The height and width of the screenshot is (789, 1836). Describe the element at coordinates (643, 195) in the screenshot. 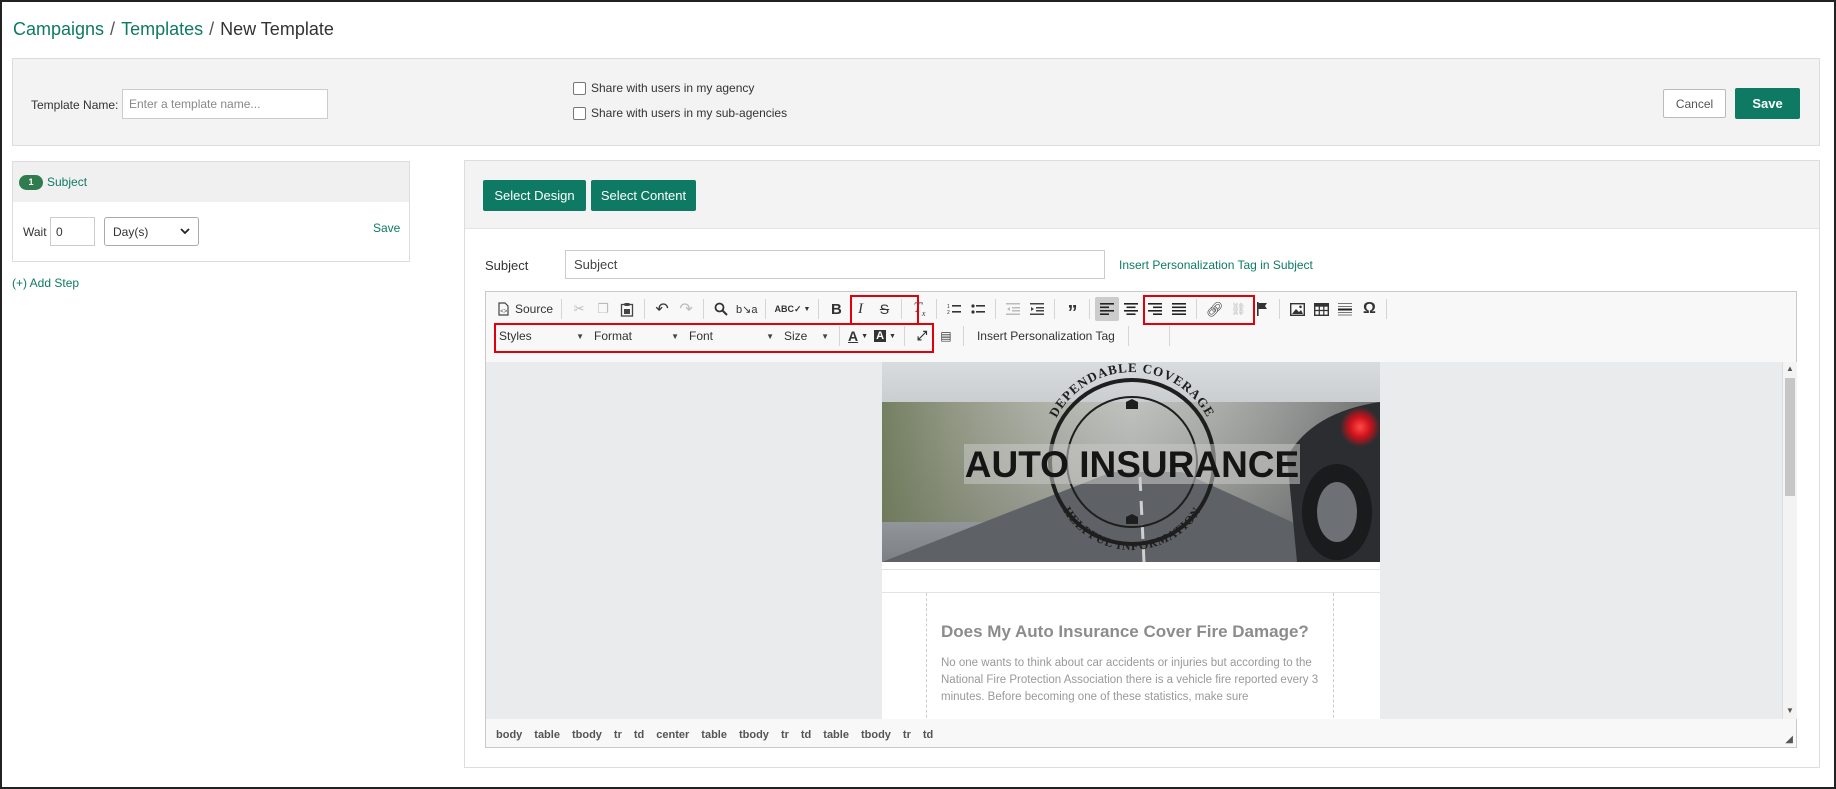

I see `select-content-button: Select Content` at that location.